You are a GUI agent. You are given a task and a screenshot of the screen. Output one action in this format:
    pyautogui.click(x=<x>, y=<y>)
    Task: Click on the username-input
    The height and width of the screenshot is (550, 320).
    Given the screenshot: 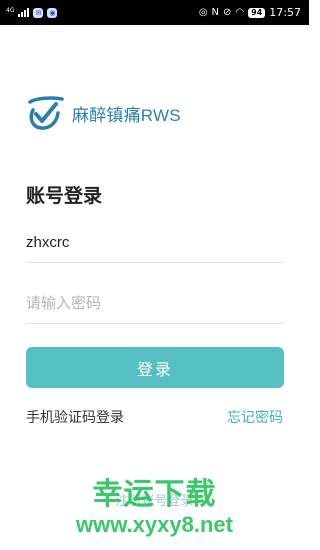 What is the action you would take?
    pyautogui.click(x=155, y=242)
    